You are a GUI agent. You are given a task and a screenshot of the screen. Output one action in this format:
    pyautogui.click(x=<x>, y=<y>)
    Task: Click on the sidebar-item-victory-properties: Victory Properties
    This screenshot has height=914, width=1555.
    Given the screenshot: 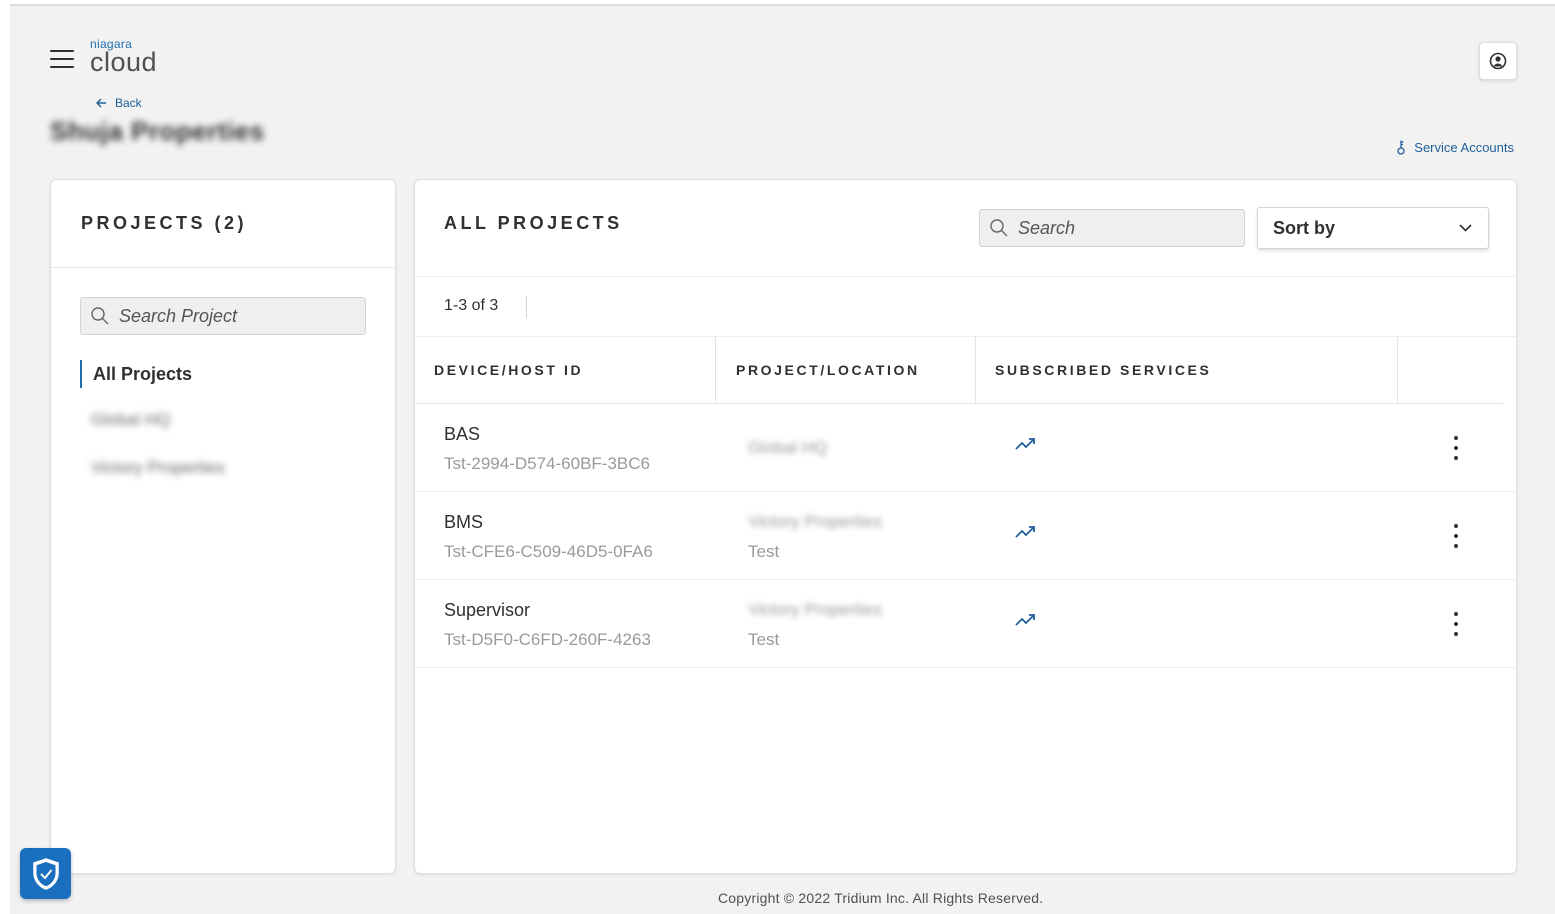 What is the action you would take?
    pyautogui.click(x=158, y=468)
    